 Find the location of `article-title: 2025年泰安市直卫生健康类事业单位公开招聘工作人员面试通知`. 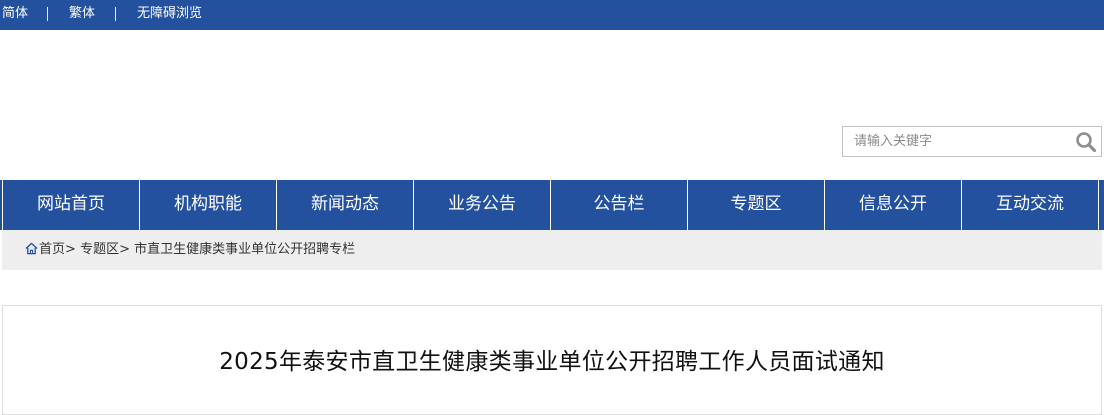

article-title: 2025年泰安市直卫生健康类事业单位公开招聘工作人员面试通知 is located at coordinates (552, 362).